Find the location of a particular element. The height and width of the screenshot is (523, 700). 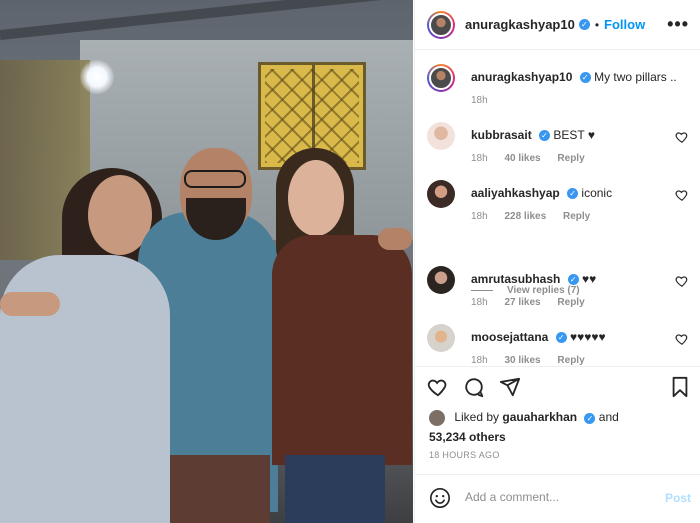

comment-username: aaliyahkashyap is located at coordinates (515, 193).